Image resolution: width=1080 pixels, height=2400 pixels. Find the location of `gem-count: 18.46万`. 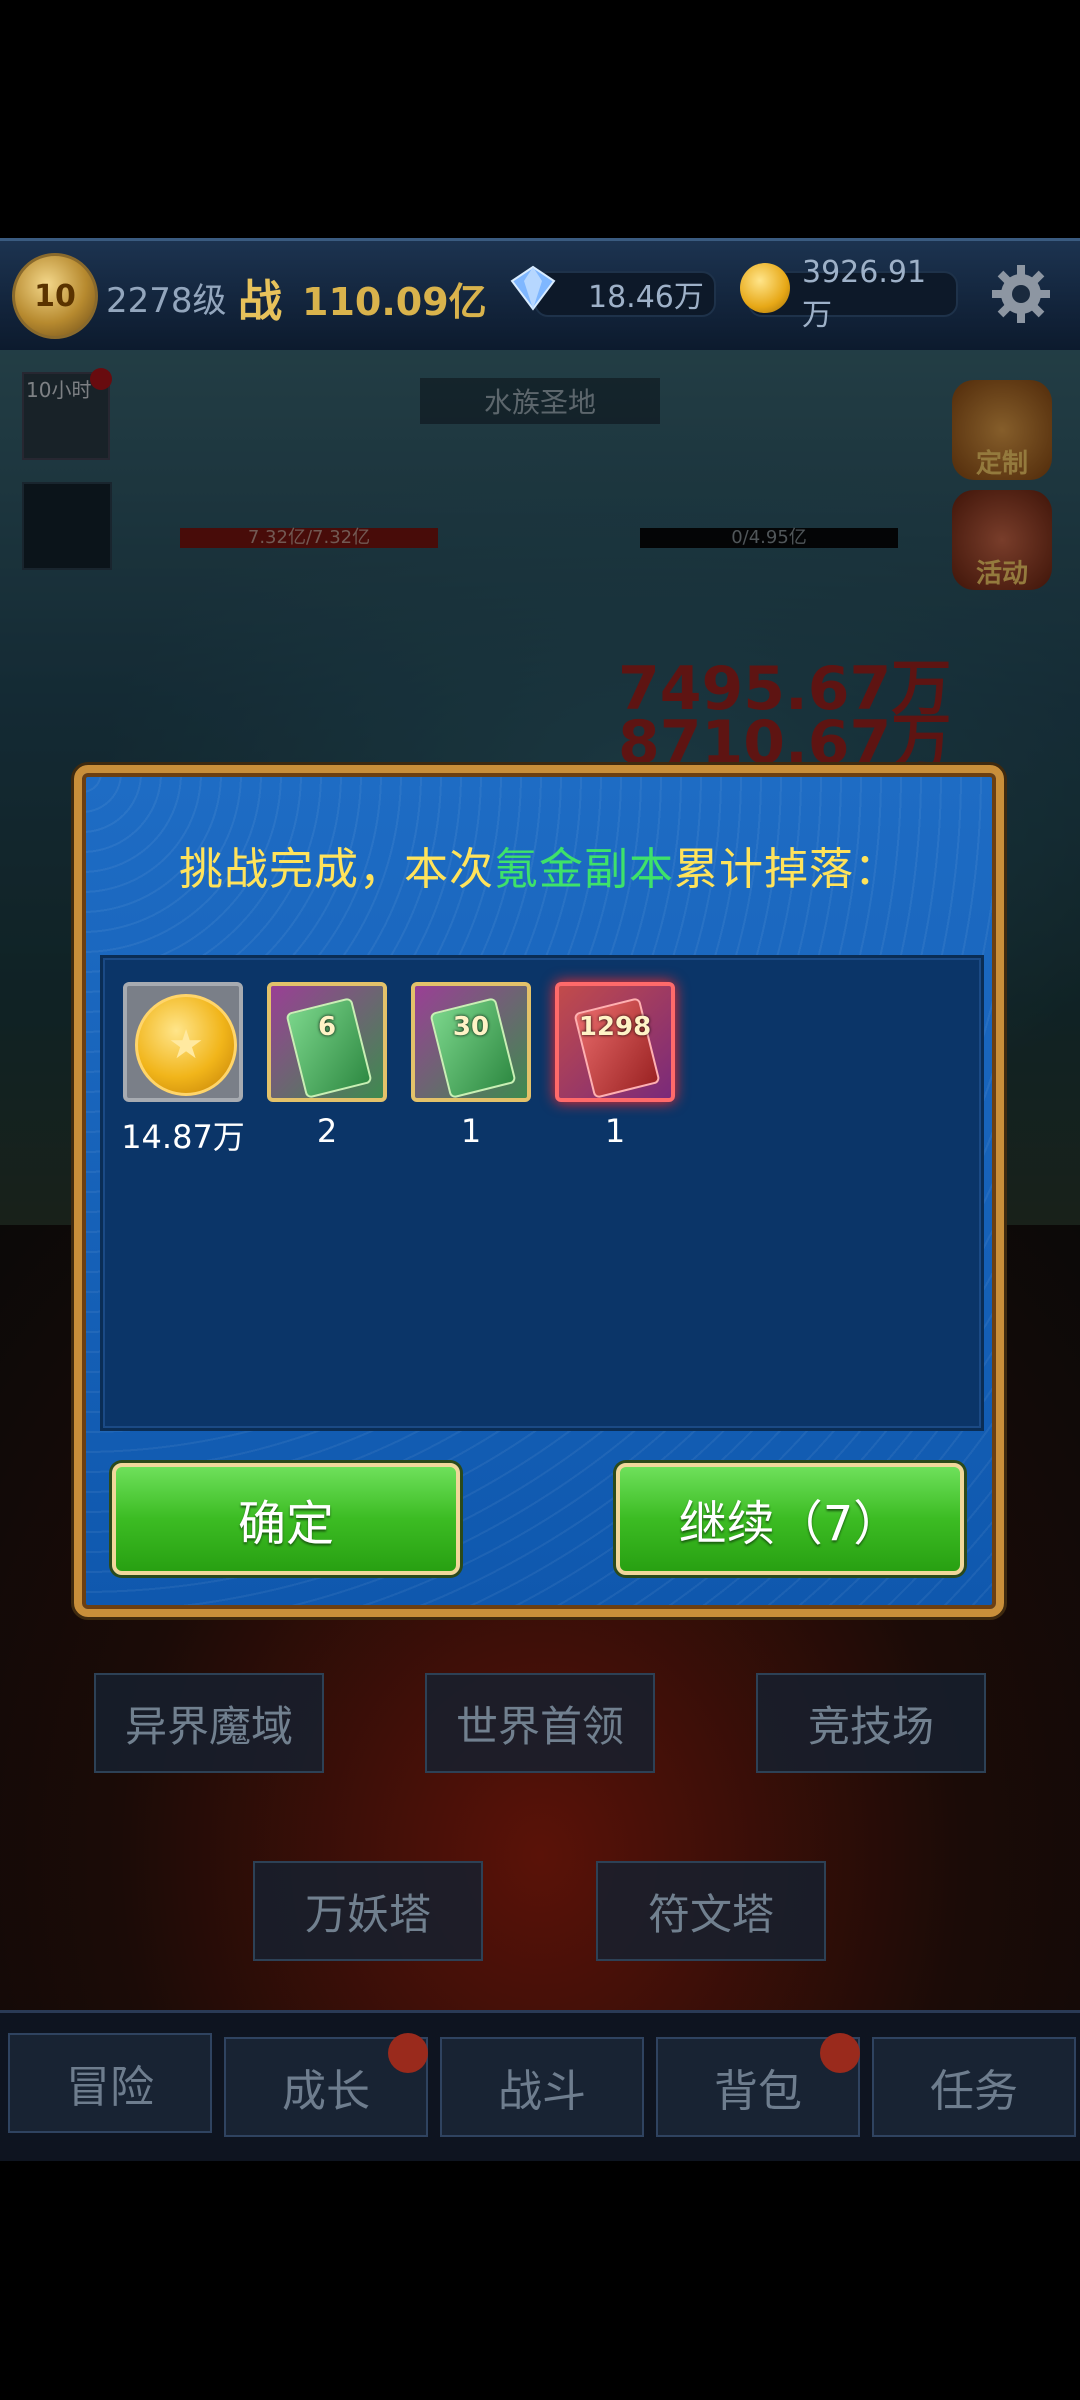

gem-count: 18.46万 is located at coordinates (646, 297).